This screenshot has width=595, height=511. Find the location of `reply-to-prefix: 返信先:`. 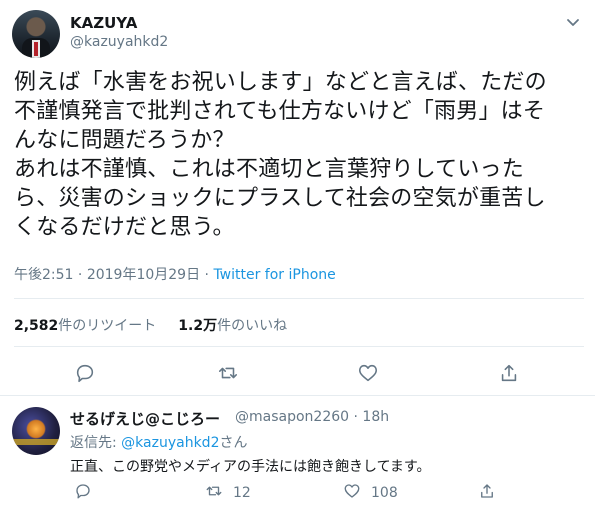

reply-to-prefix: 返信先: is located at coordinates (93, 443).